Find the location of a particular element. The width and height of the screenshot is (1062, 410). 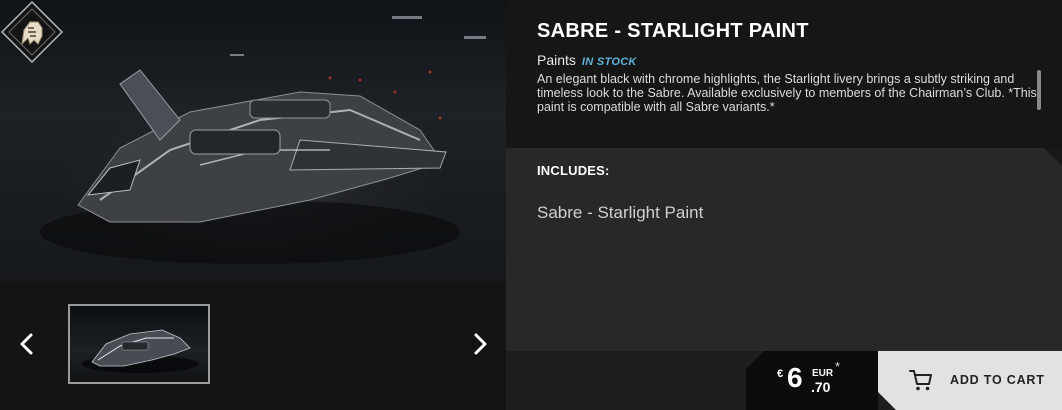

currency-code: EUR is located at coordinates (823, 373).